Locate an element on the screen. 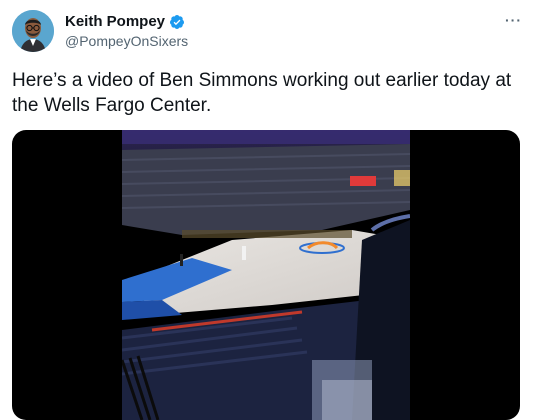  author-name: Keith Pompey is located at coordinates (115, 21).